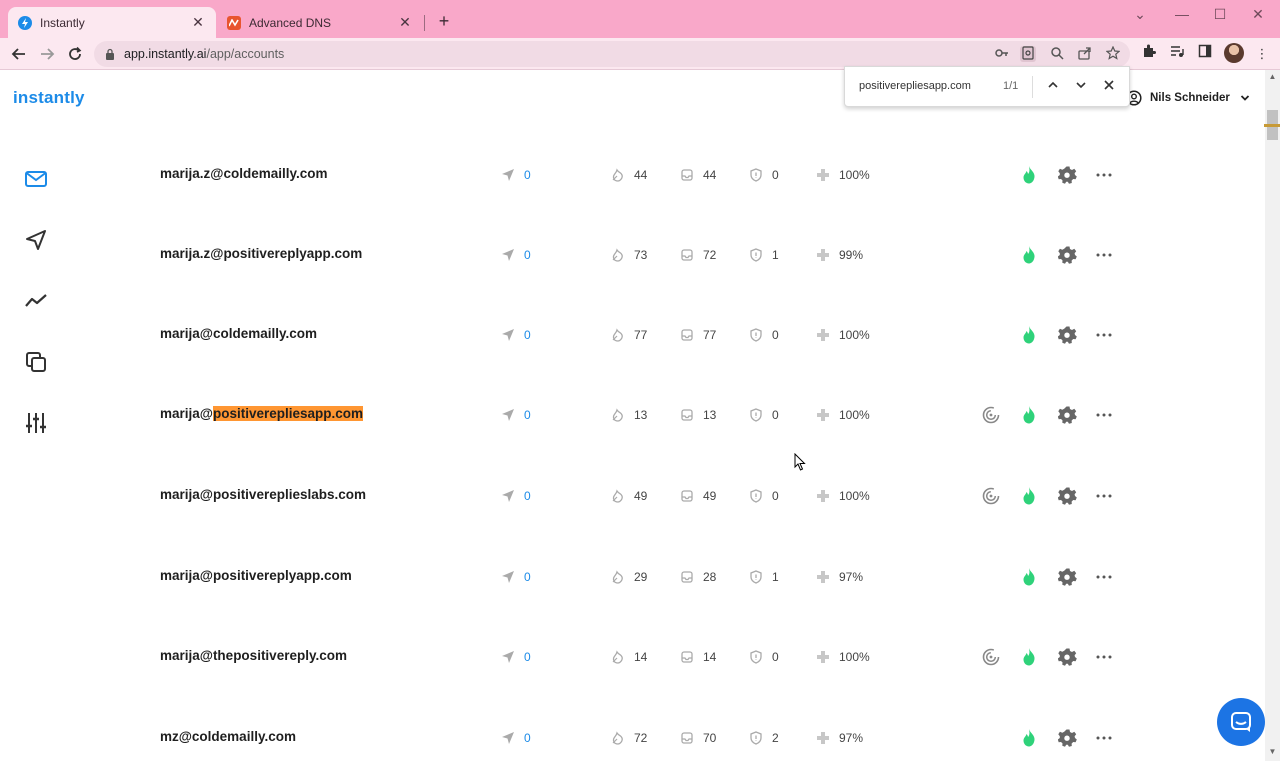 This screenshot has width=1280, height=761. Describe the element at coordinates (228, 736) in the screenshot. I see `account-email: mz@coldemailly.com` at that location.